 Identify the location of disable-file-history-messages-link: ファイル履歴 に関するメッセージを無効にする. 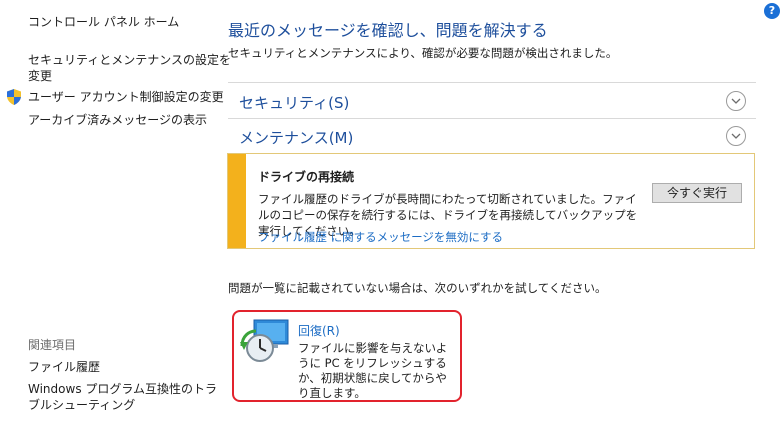
(380, 237).